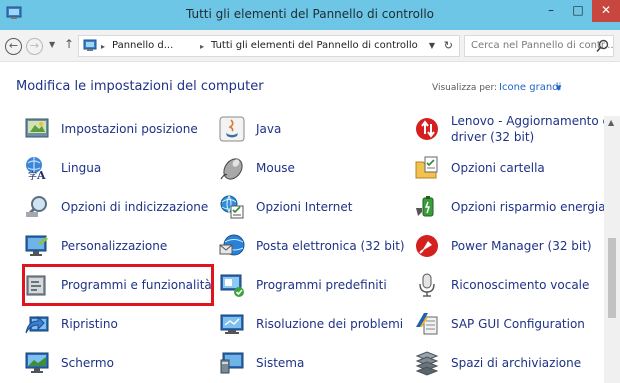 The width and height of the screenshot is (620, 383). Describe the element at coordinates (521, 246) in the screenshot. I see `item-label: Power Manager (32 bit)` at that location.